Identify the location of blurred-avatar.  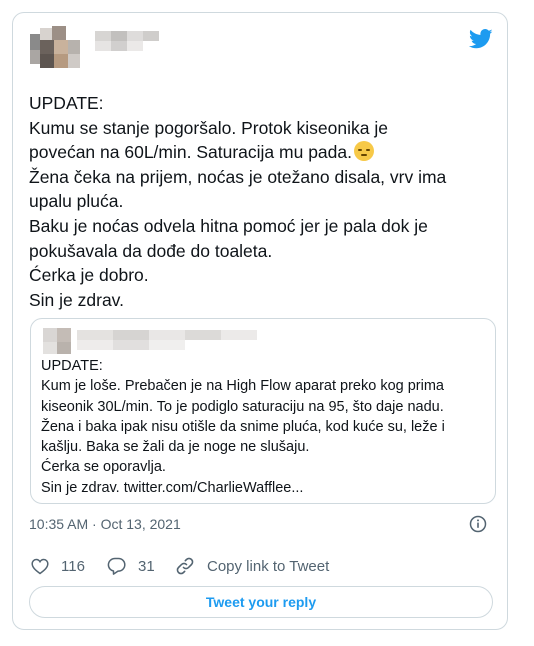
(59, 49).